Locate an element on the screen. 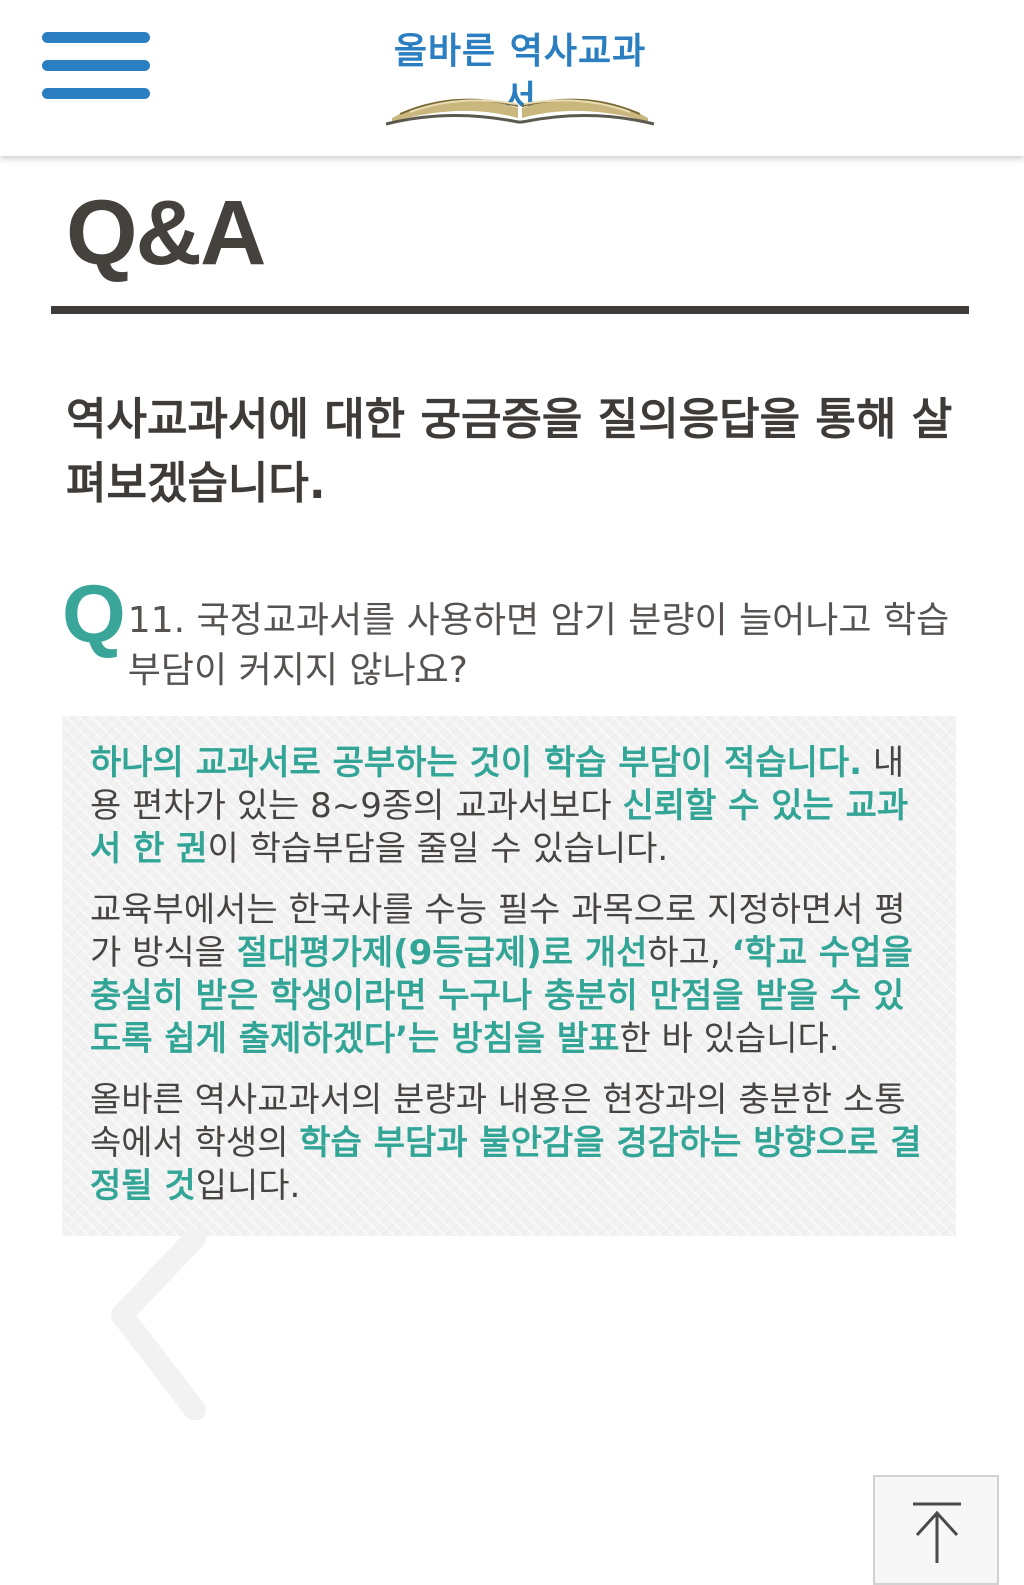  answer-text: 입니다. is located at coordinates (248, 1186).